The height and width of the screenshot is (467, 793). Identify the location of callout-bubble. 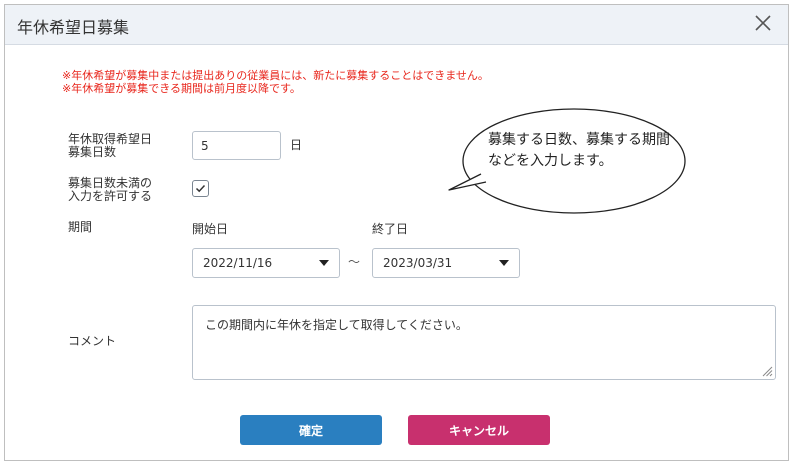
(567, 161).